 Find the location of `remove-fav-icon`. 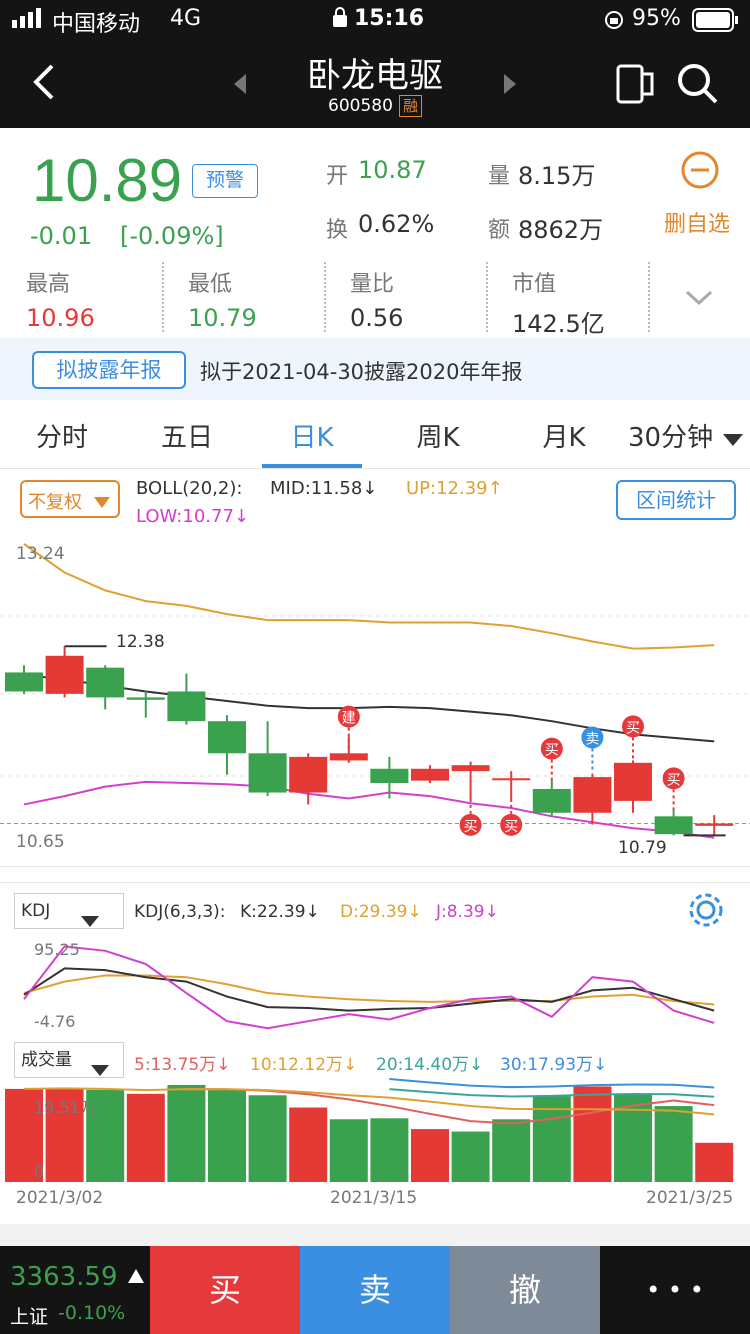

remove-fav-icon is located at coordinates (700, 172).